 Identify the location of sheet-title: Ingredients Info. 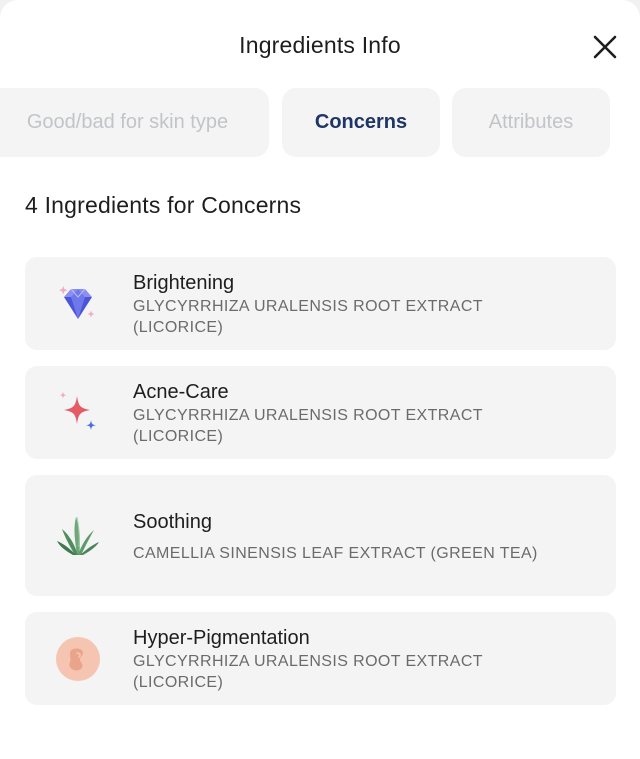
(320, 45).